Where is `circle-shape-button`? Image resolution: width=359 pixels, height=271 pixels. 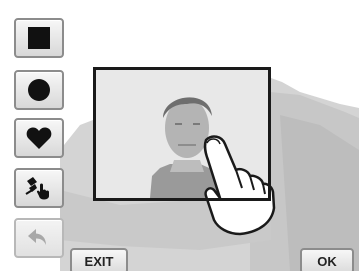 circle-shape-button is located at coordinates (39, 90).